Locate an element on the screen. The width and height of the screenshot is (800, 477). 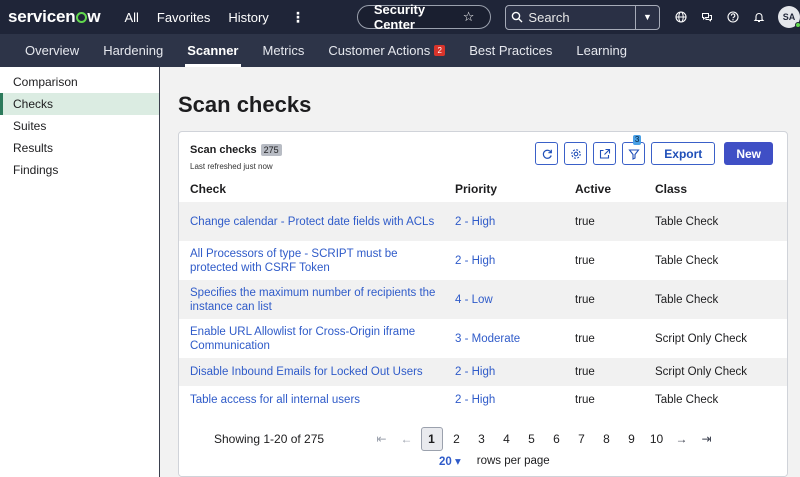
notifications-bell-icon is located at coordinates (758, 17).